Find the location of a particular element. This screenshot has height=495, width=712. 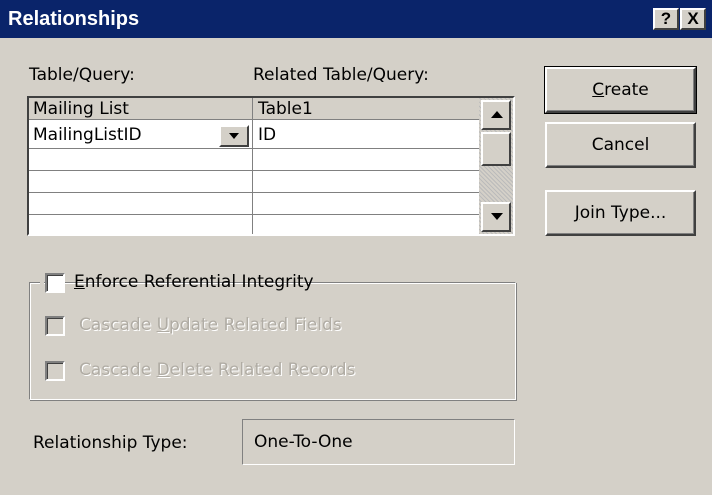

cascade-delete-checkbox is located at coordinates (55, 371).